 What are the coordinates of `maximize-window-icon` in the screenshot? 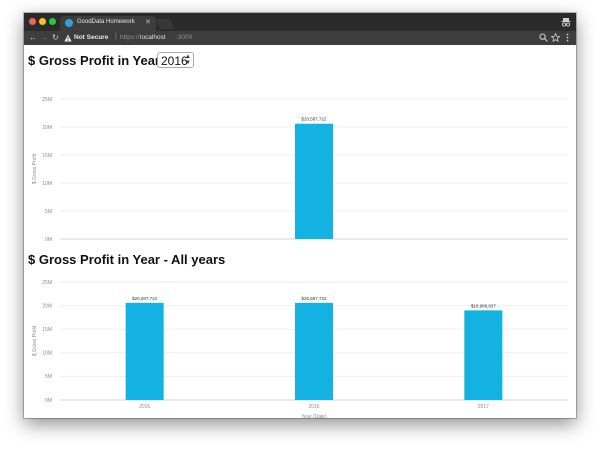 It's located at (52, 21).